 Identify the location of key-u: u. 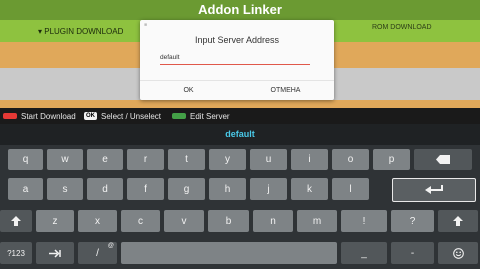
(268, 159).